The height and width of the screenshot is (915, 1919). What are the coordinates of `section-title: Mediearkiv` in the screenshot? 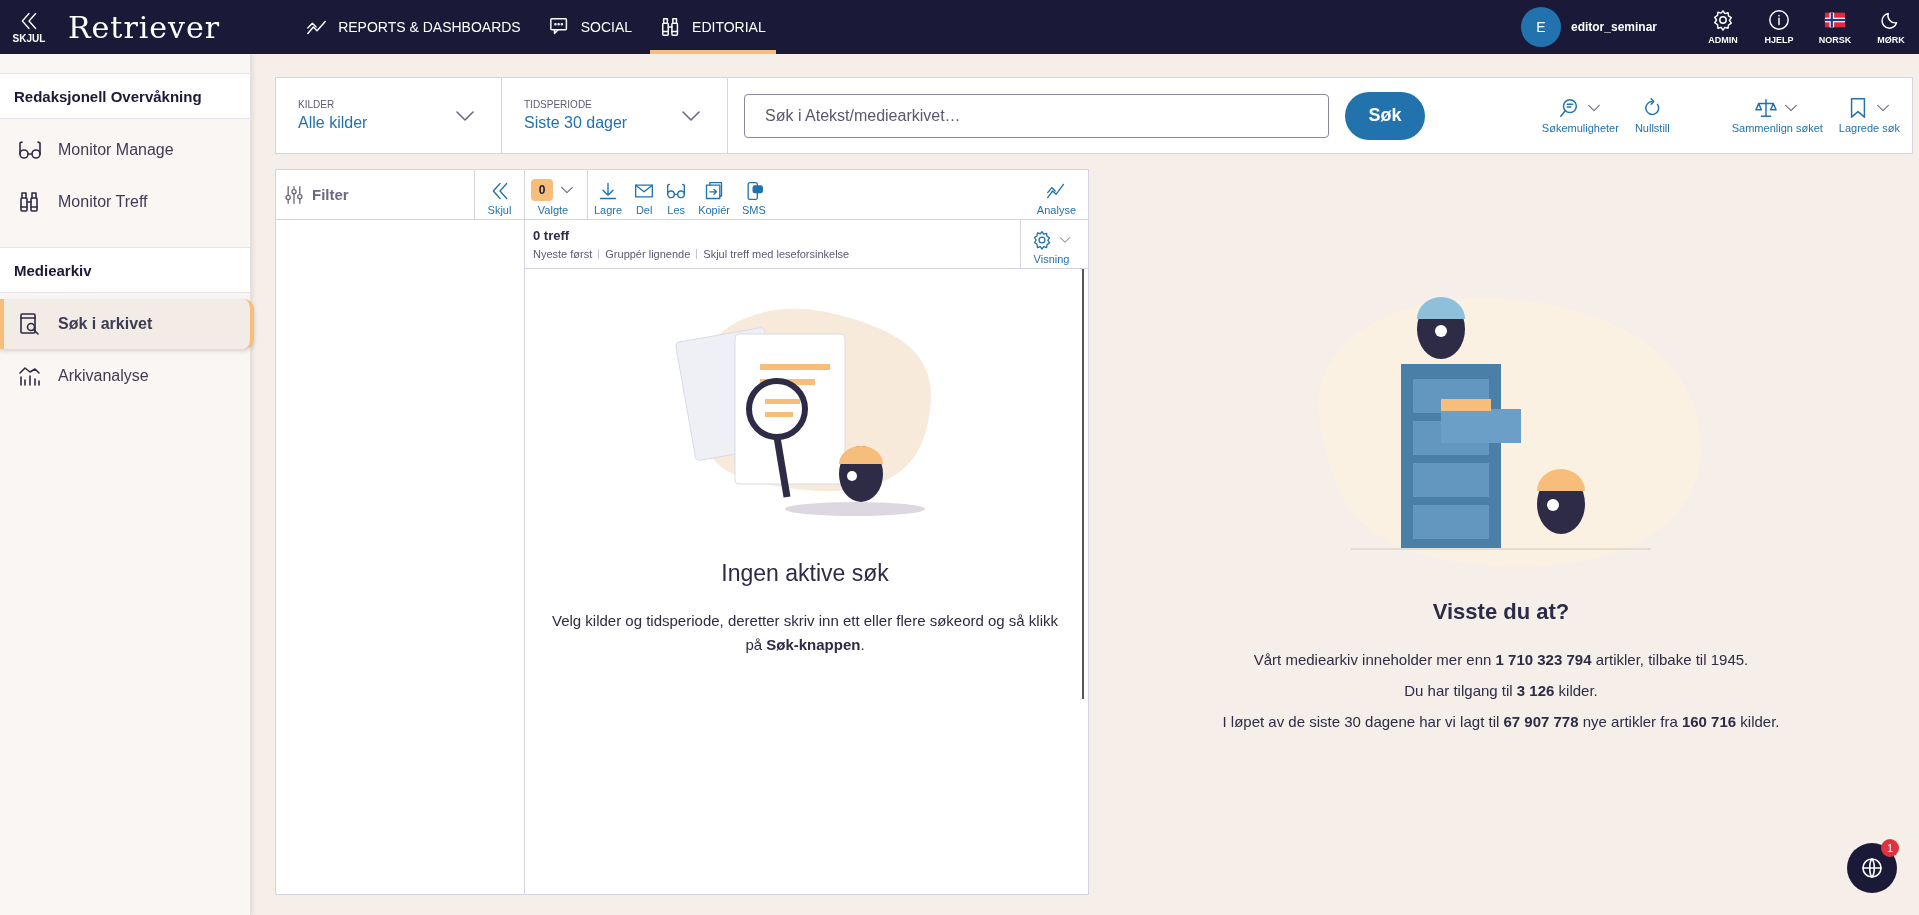 It's located at (125, 270).